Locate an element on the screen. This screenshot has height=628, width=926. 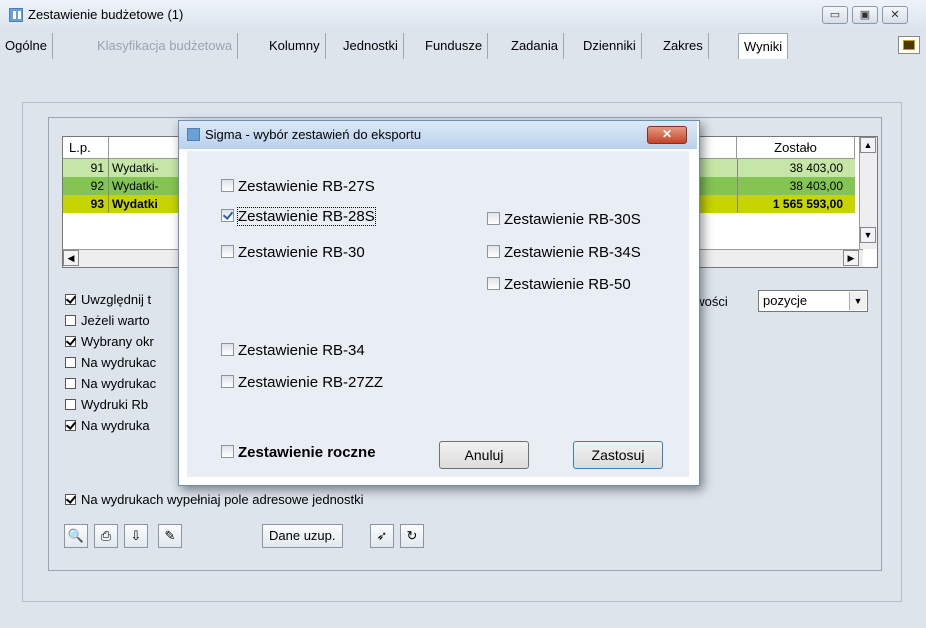
dialog-title: Sigma - wybór zestawień do eksportu is located at coordinates (313, 134).